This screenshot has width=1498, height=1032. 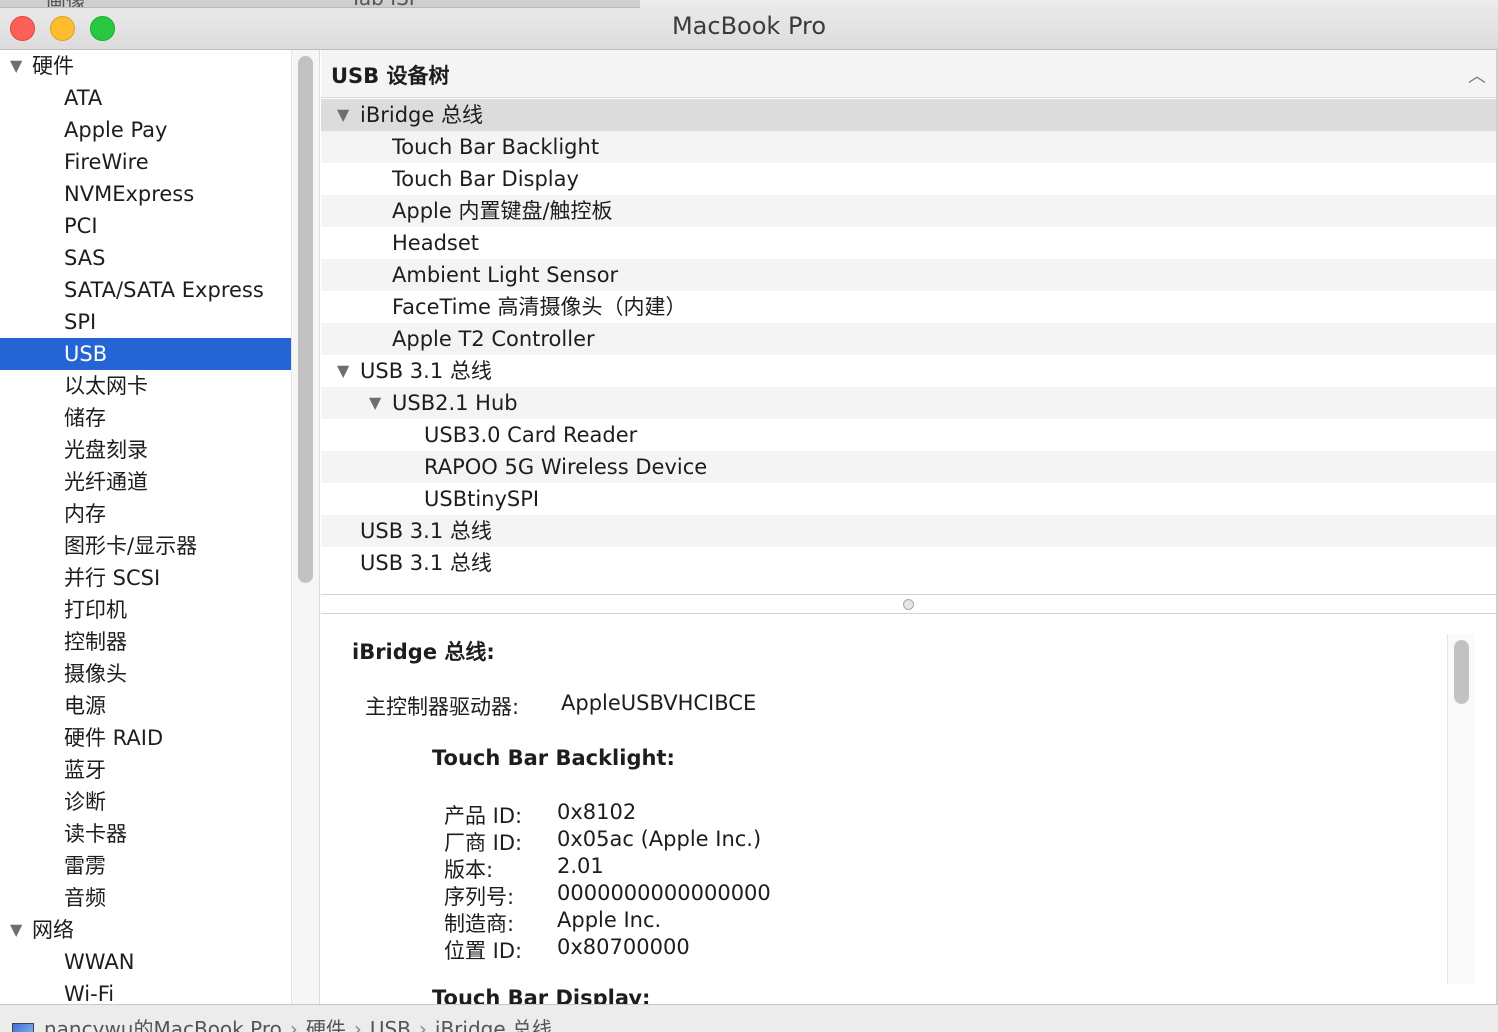 What do you see at coordinates (908, 371) in the screenshot?
I see `tree-row: ▼ USB 3.1 总线` at bounding box center [908, 371].